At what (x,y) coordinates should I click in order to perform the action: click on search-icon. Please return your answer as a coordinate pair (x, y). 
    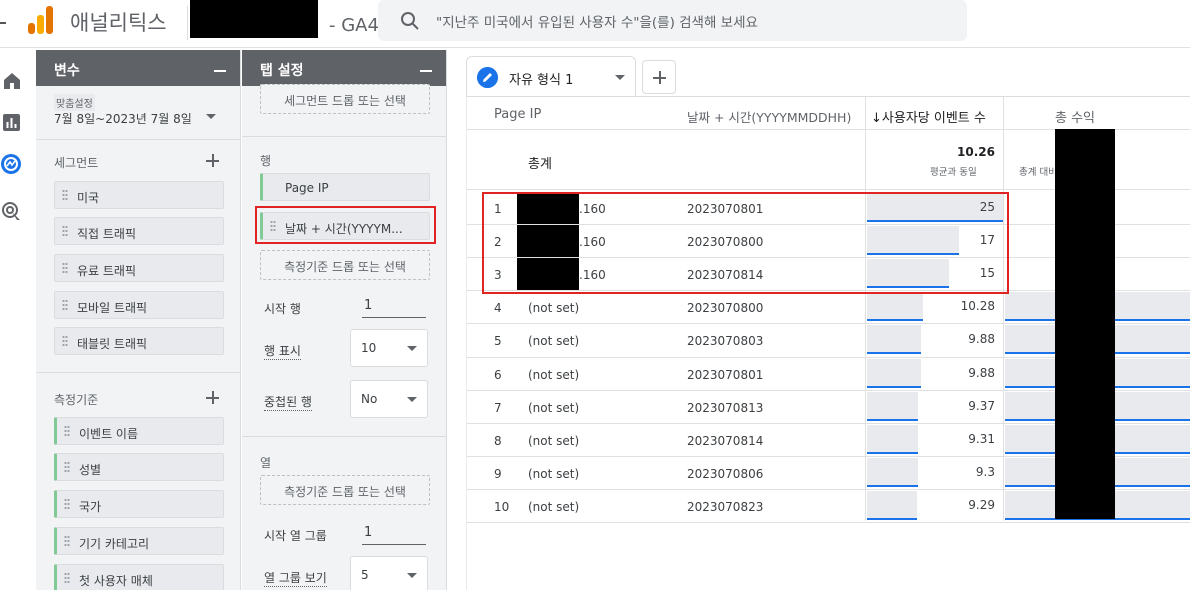
    Looking at the image, I should click on (410, 21).